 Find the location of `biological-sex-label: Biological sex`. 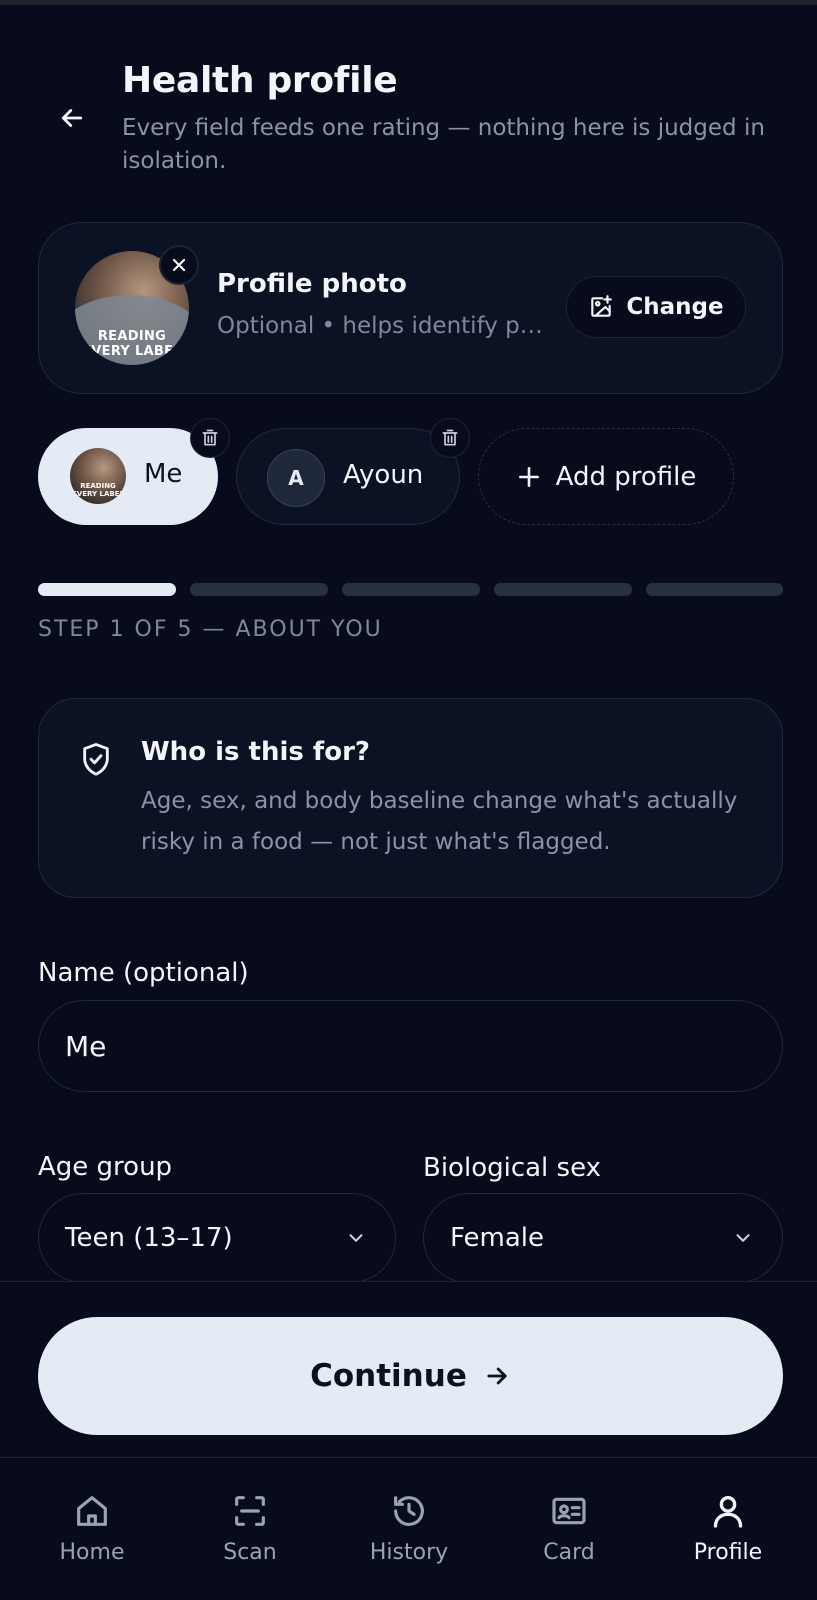

biological-sex-label: Biological sex is located at coordinates (512, 1168).